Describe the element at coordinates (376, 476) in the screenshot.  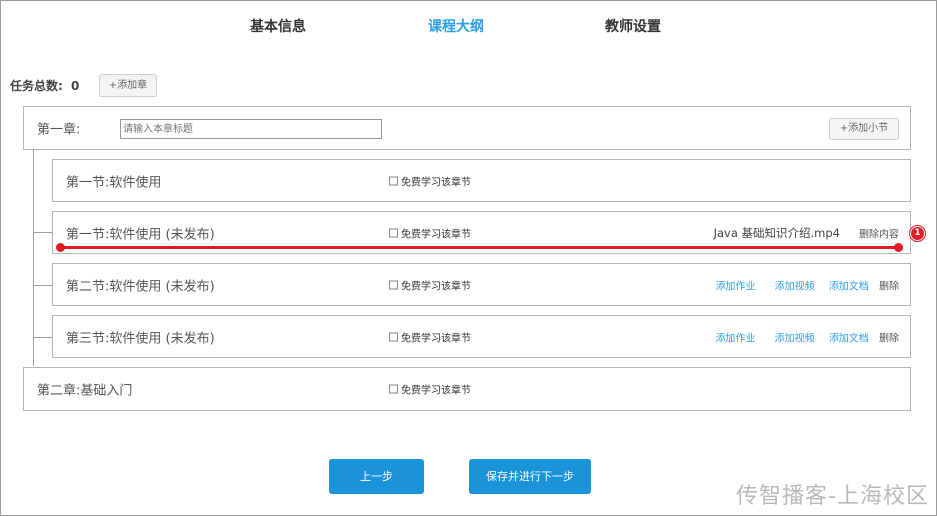
I see `prev-step-button: 上一步` at that location.